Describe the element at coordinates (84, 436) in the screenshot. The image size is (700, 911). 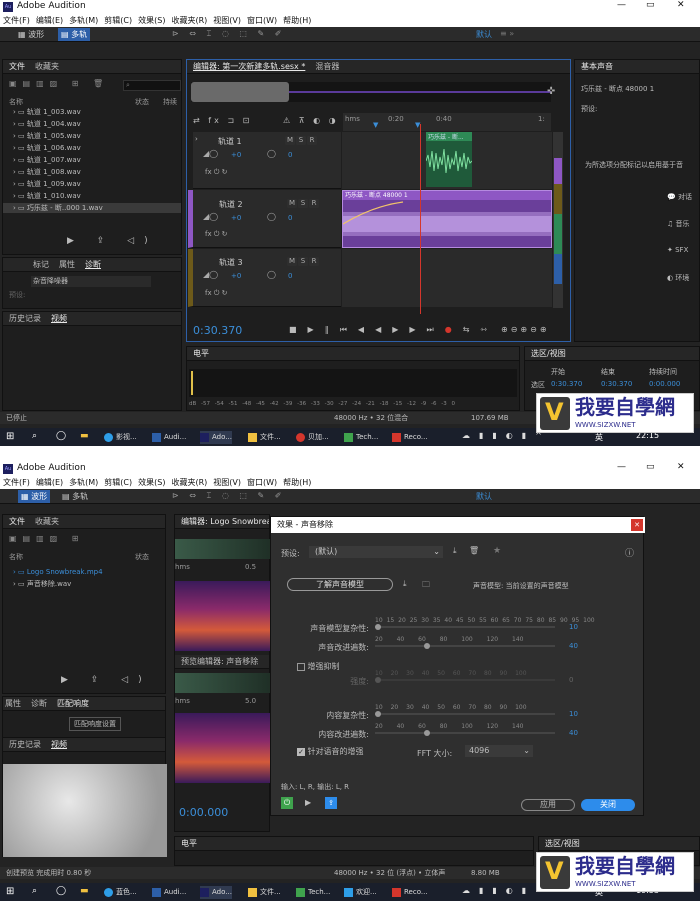
I see `explorer-icon: ▬` at that location.